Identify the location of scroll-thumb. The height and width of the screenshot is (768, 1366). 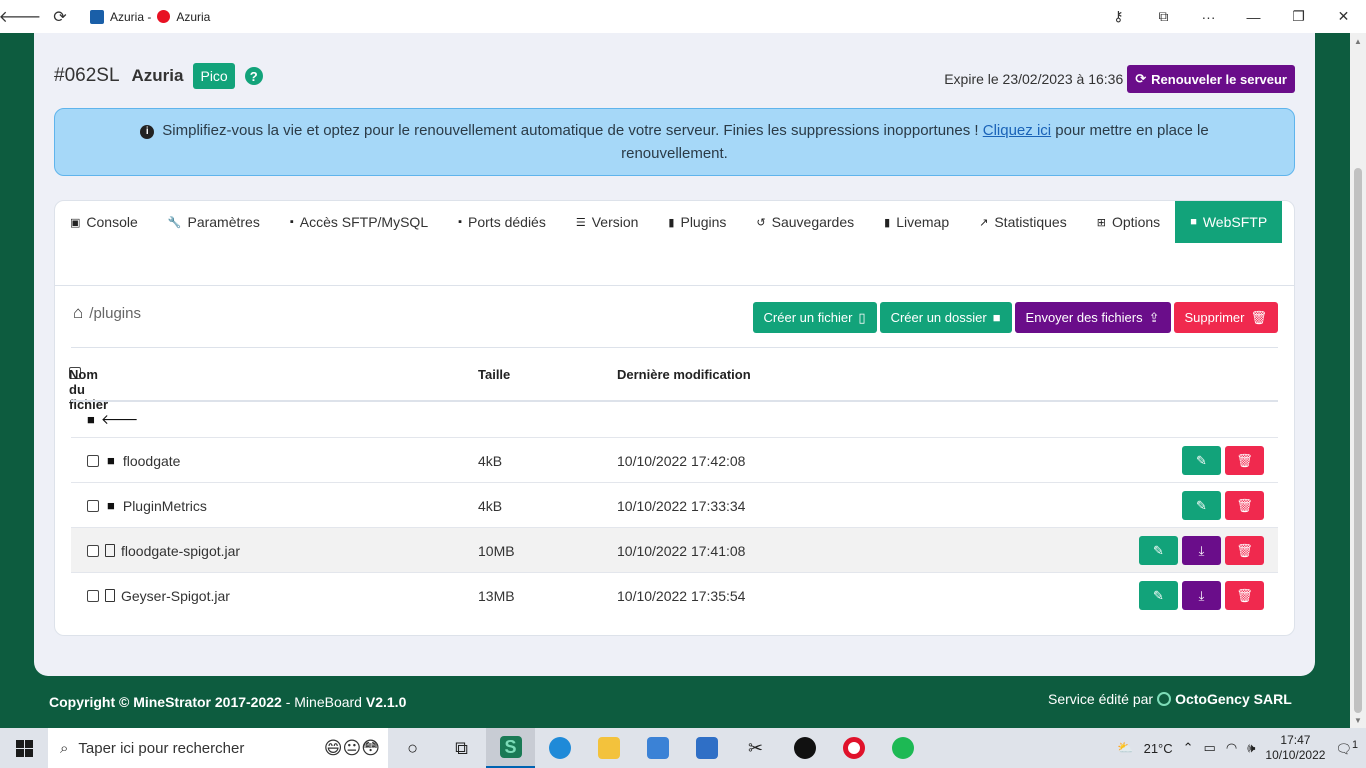
(1358, 440).